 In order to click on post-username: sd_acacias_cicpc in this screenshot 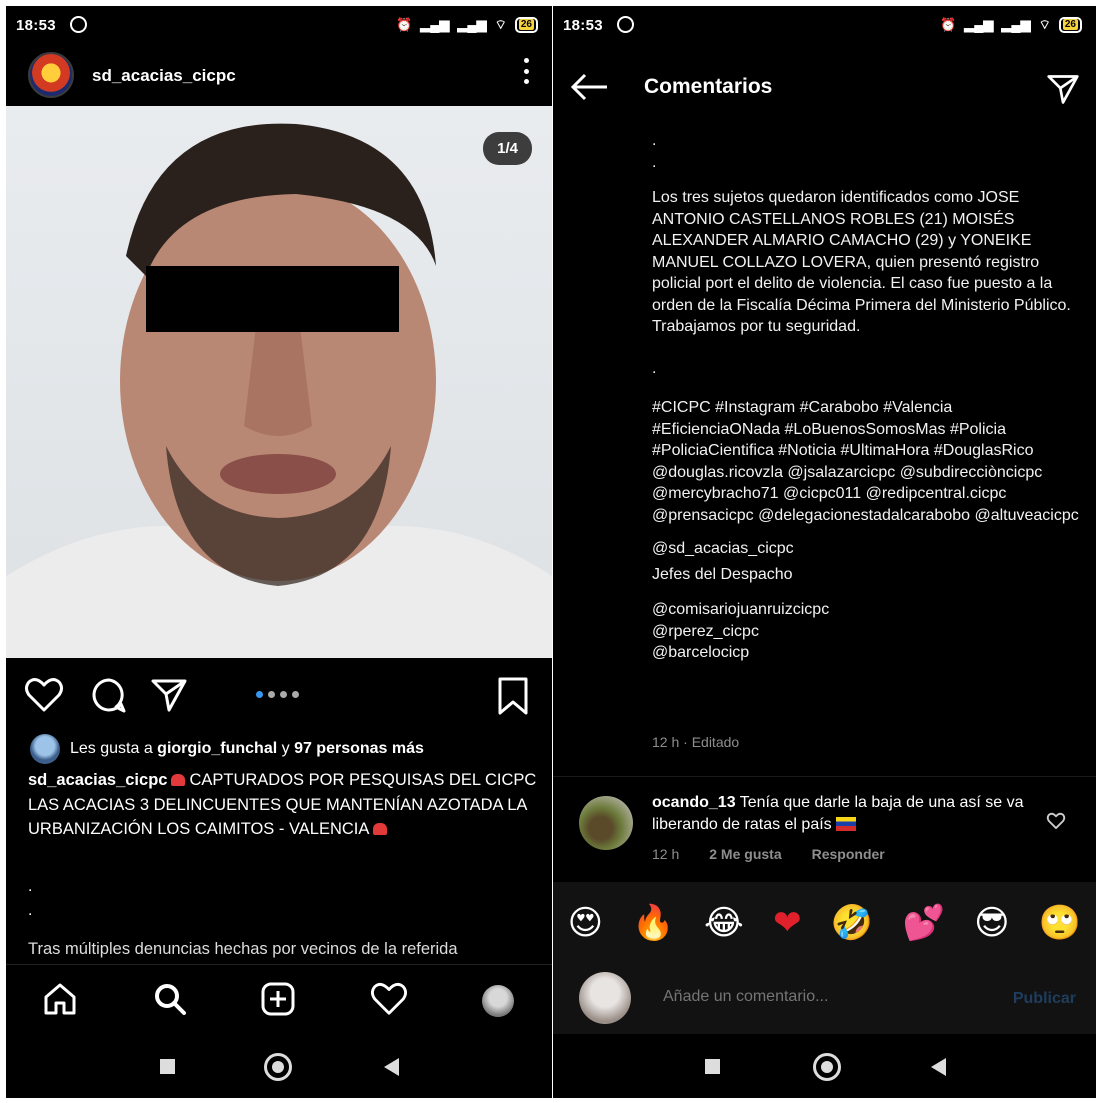, I will do `click(164, 76)`.